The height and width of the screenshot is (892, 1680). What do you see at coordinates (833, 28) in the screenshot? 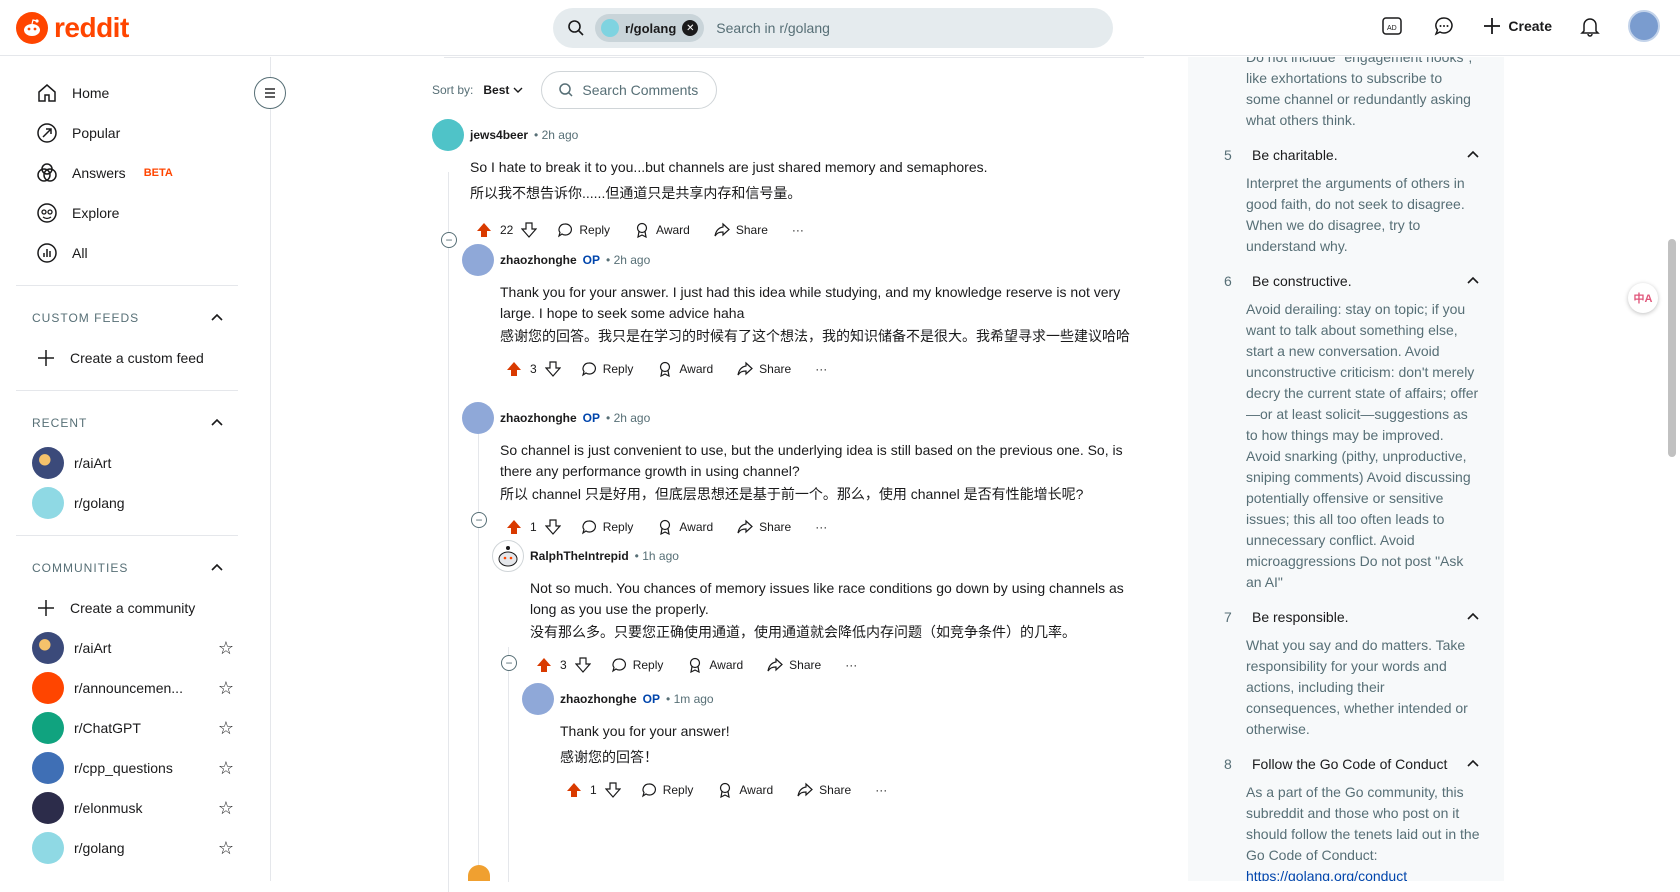
I see `search-bar: r/golang ✕ Search in r/golang` at bounding box center [833, 28].